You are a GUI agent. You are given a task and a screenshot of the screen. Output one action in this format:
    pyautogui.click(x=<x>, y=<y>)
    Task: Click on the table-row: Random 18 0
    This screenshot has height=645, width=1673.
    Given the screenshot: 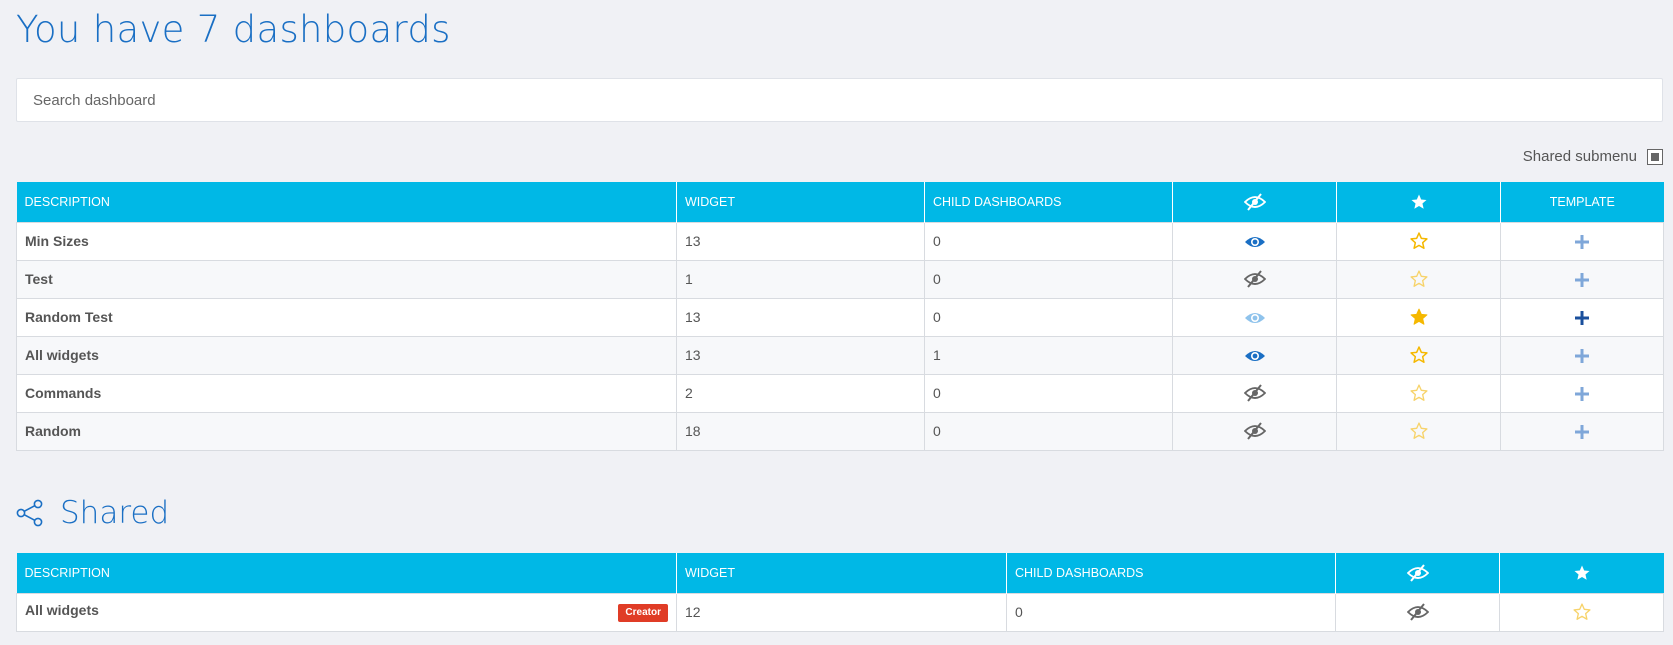 What is the action you would take?
    pyautogui.click(x=840, y=431)
    